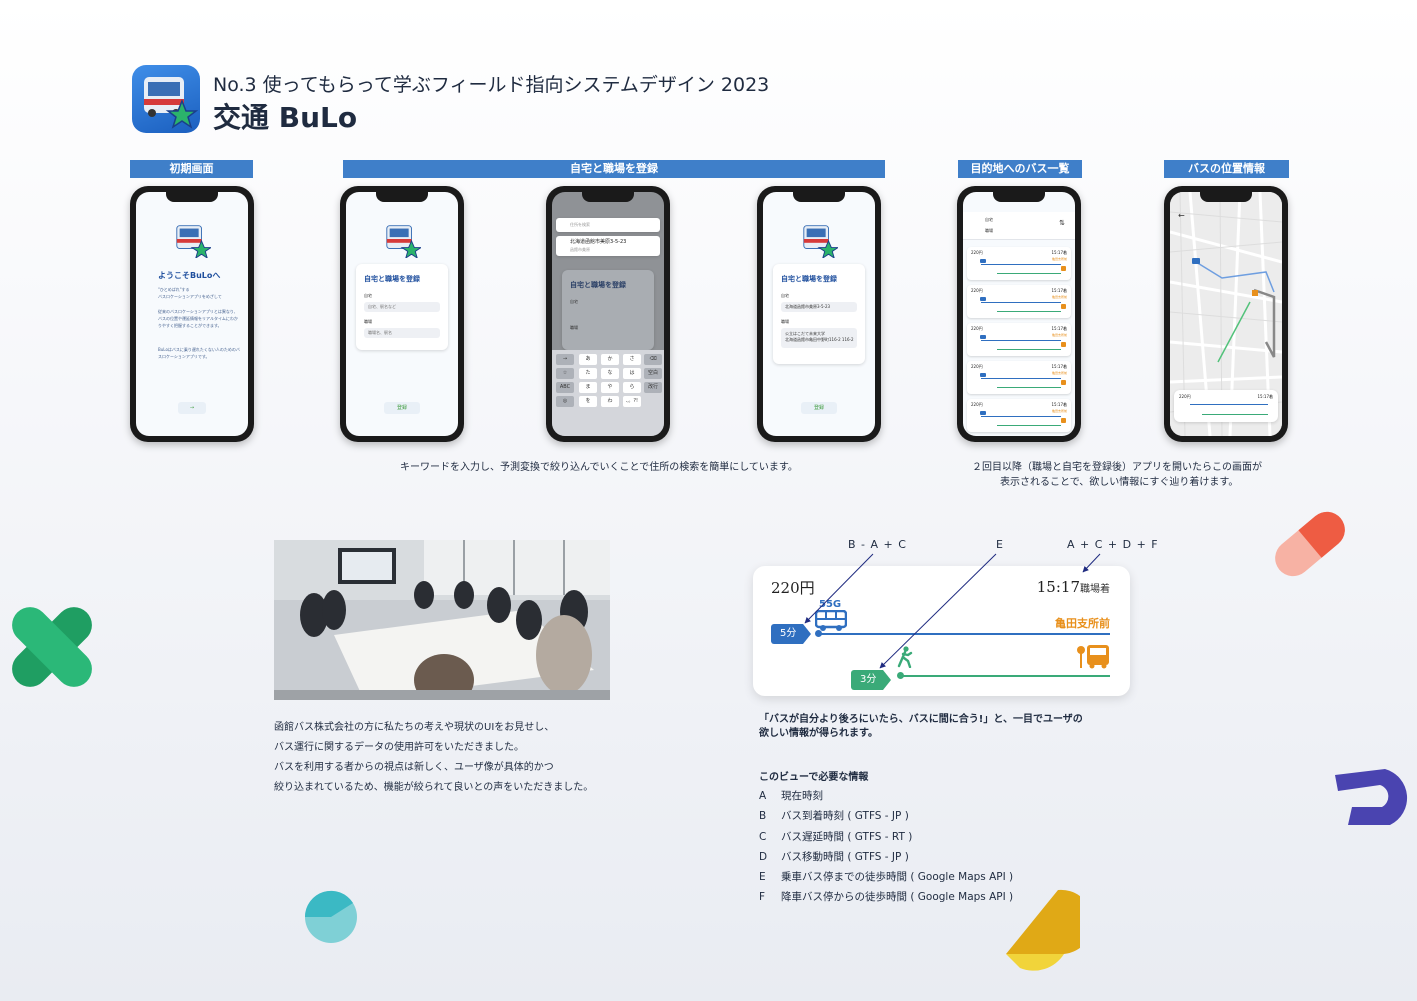 The width and height of the screenshot is (1417, 1001). I want to click on decor-pill-shape, so click(1310, 544).